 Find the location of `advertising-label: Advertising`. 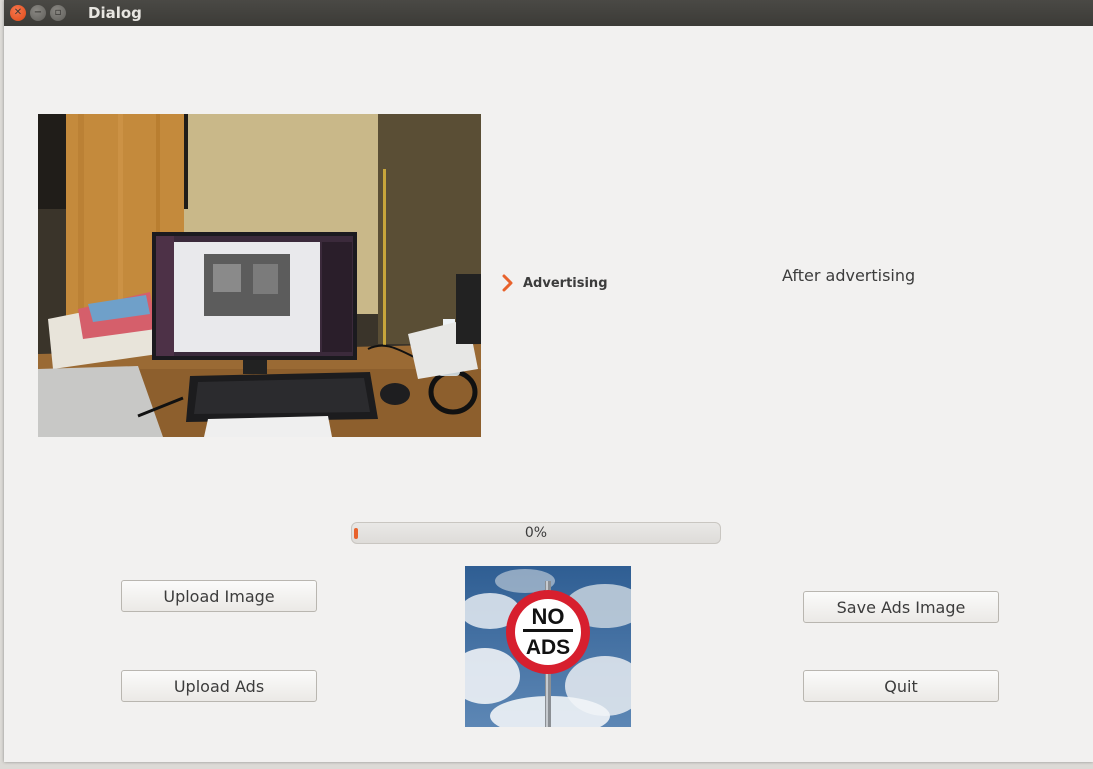

advertising-label: Advertising is located at coordinates (565, 283).